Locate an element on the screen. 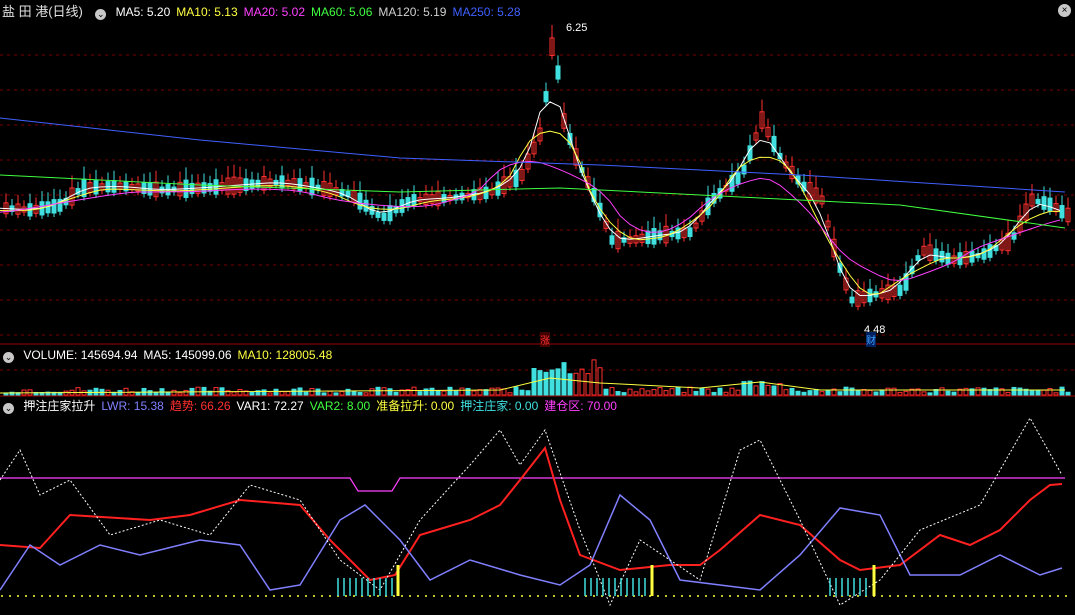 This screenshot has width=1075, height=615. ma-legend-item-1: MA10: 5.13 is located at coordinates (207, 12).